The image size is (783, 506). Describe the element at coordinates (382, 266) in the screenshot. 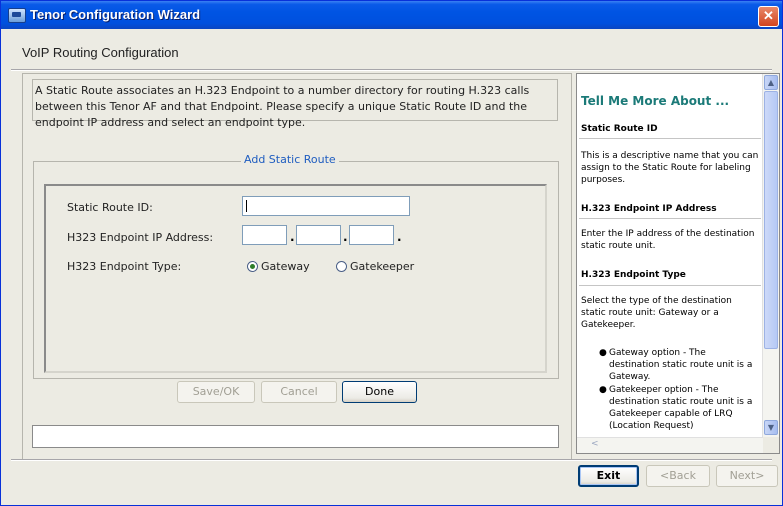

I see `gatekeeper-option-label: Gatekeeper` at that location.